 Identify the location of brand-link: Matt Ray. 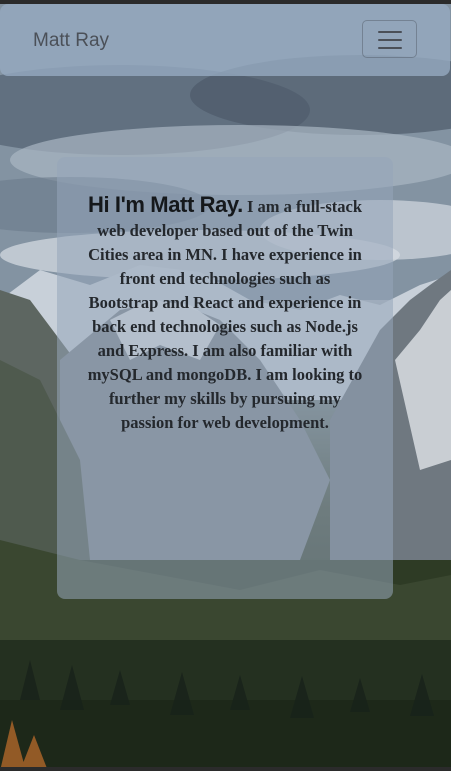
(71, 41).